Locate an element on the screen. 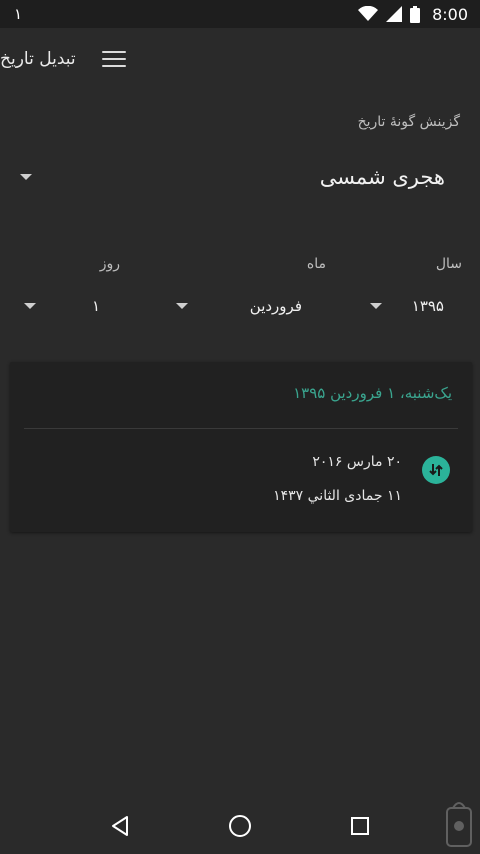 The width and height of the screenshot is (480, 854). day-value: ۱ is located at coordinates (95, 306).